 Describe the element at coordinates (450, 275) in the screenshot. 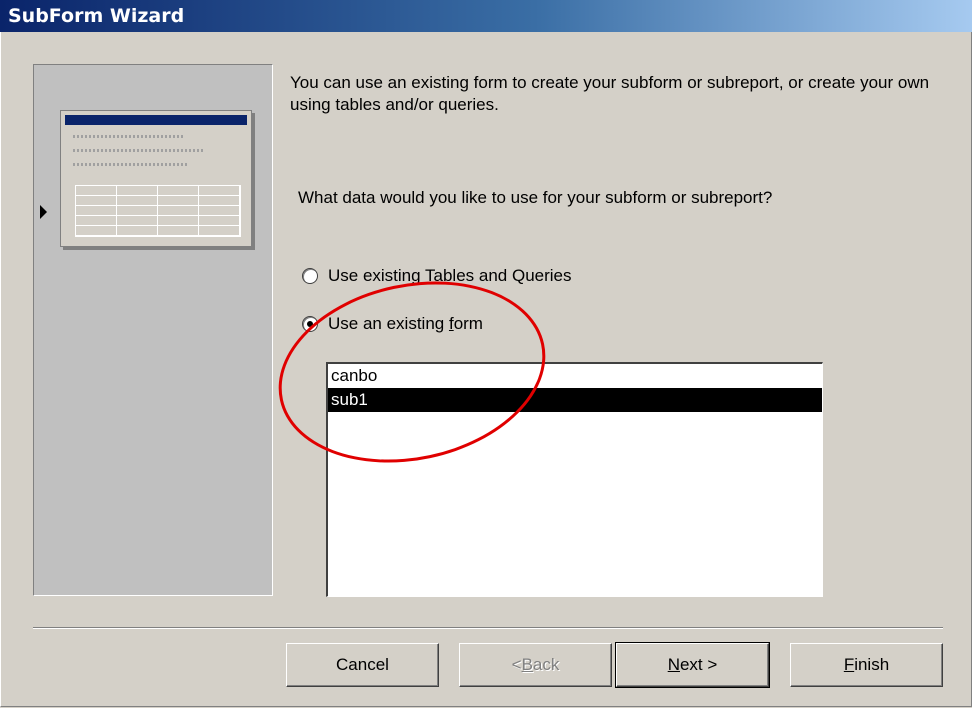

I see `option-label: Use existing Tables and Queries` at that location.